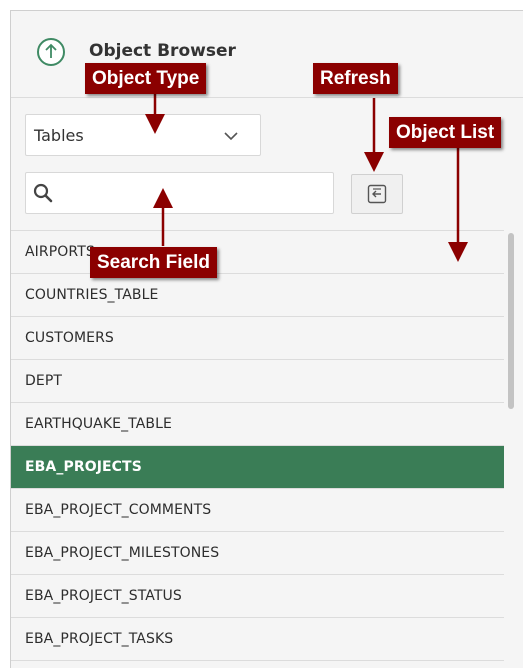 Image resolution: width=523 pixels, height=668 pixels. Describe the element at coordinates (153, 262) in the screenshot. I see `callout-search-field: Search Field` at that location.